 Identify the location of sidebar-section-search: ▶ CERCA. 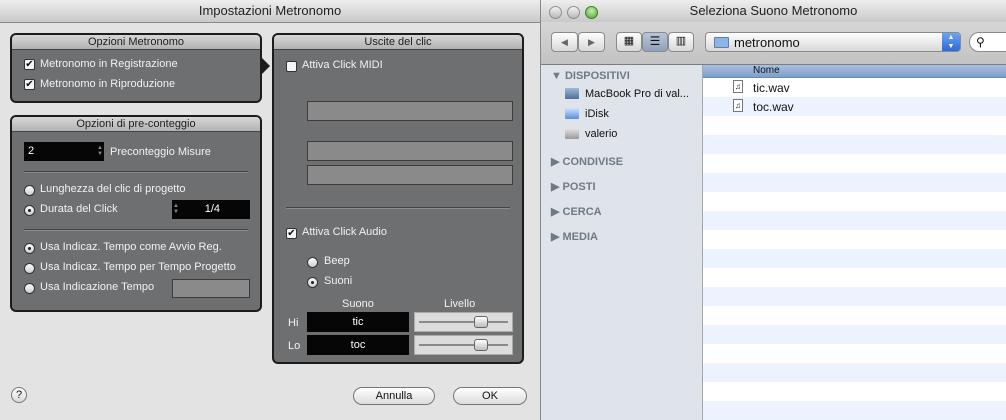
(576, 211).